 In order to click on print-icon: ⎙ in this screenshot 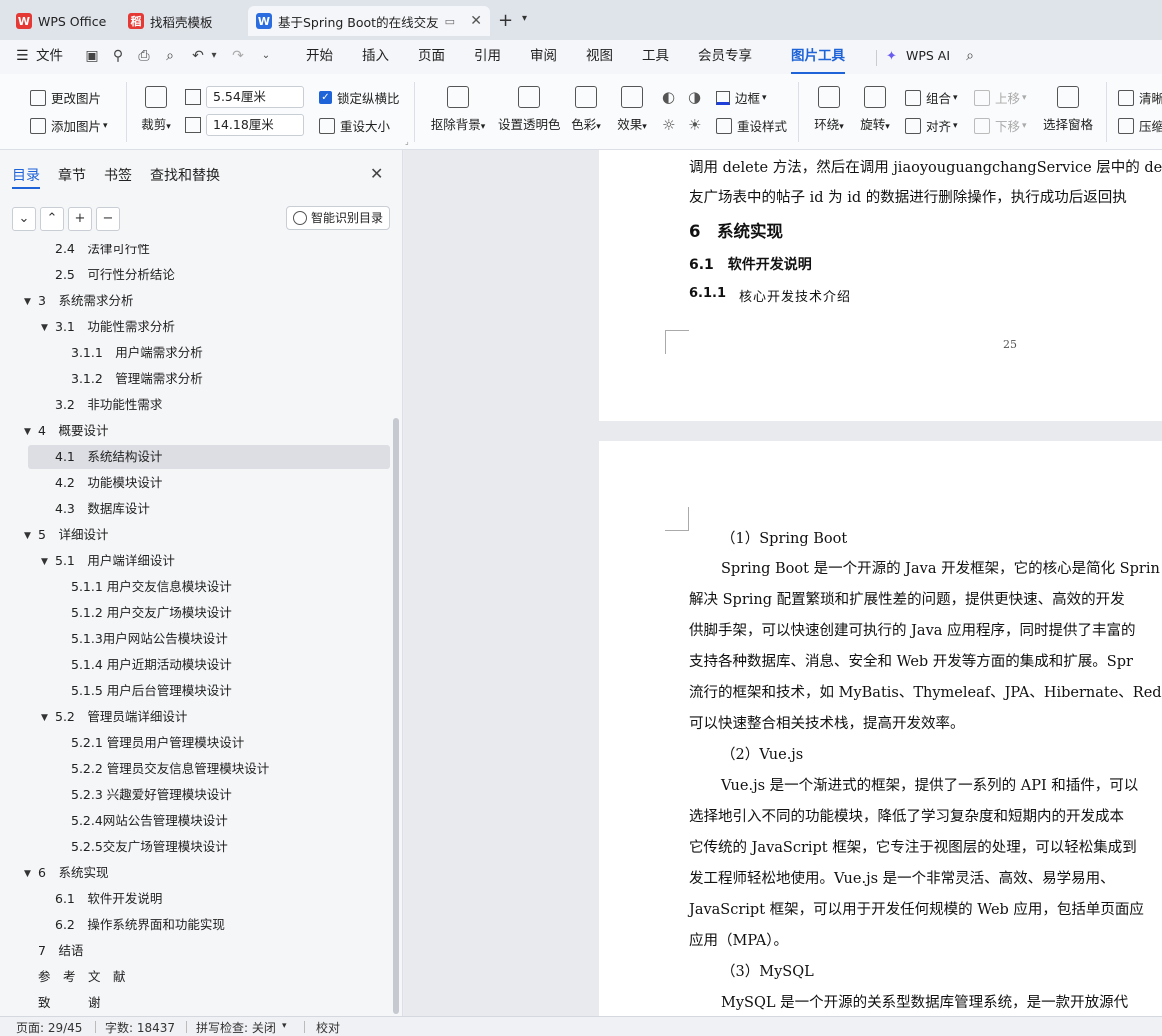, I will do `click(144, 56)`.